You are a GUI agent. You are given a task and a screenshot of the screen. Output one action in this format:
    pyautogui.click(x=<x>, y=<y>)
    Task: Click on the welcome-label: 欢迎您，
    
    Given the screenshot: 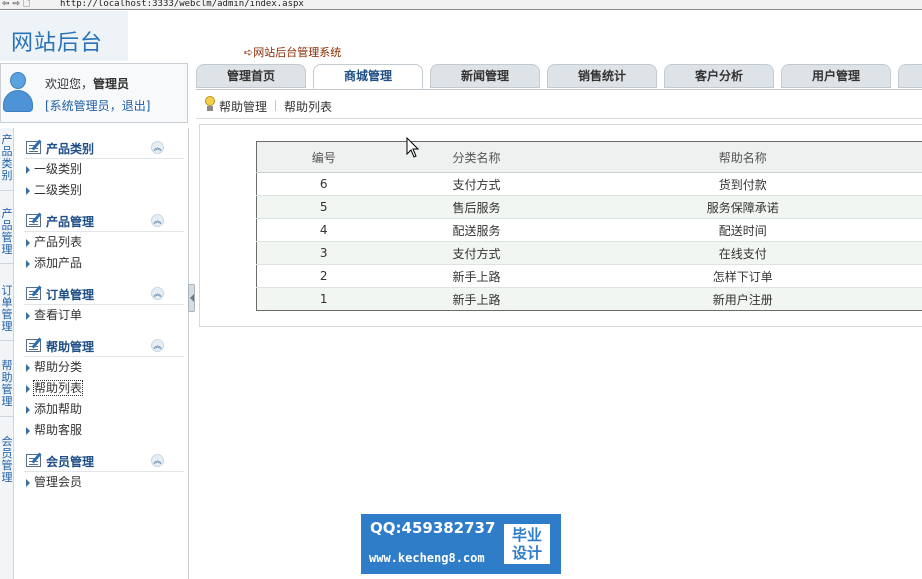 What is the action you would take?
    pyautogui.click(x=69, y=84)
    